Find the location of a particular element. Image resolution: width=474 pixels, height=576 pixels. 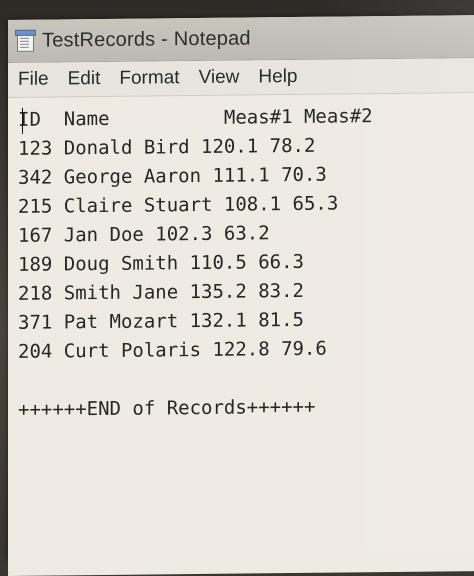

header-line: ID Name Meas#1 Meas#2 is located at coordinates (195, 118).